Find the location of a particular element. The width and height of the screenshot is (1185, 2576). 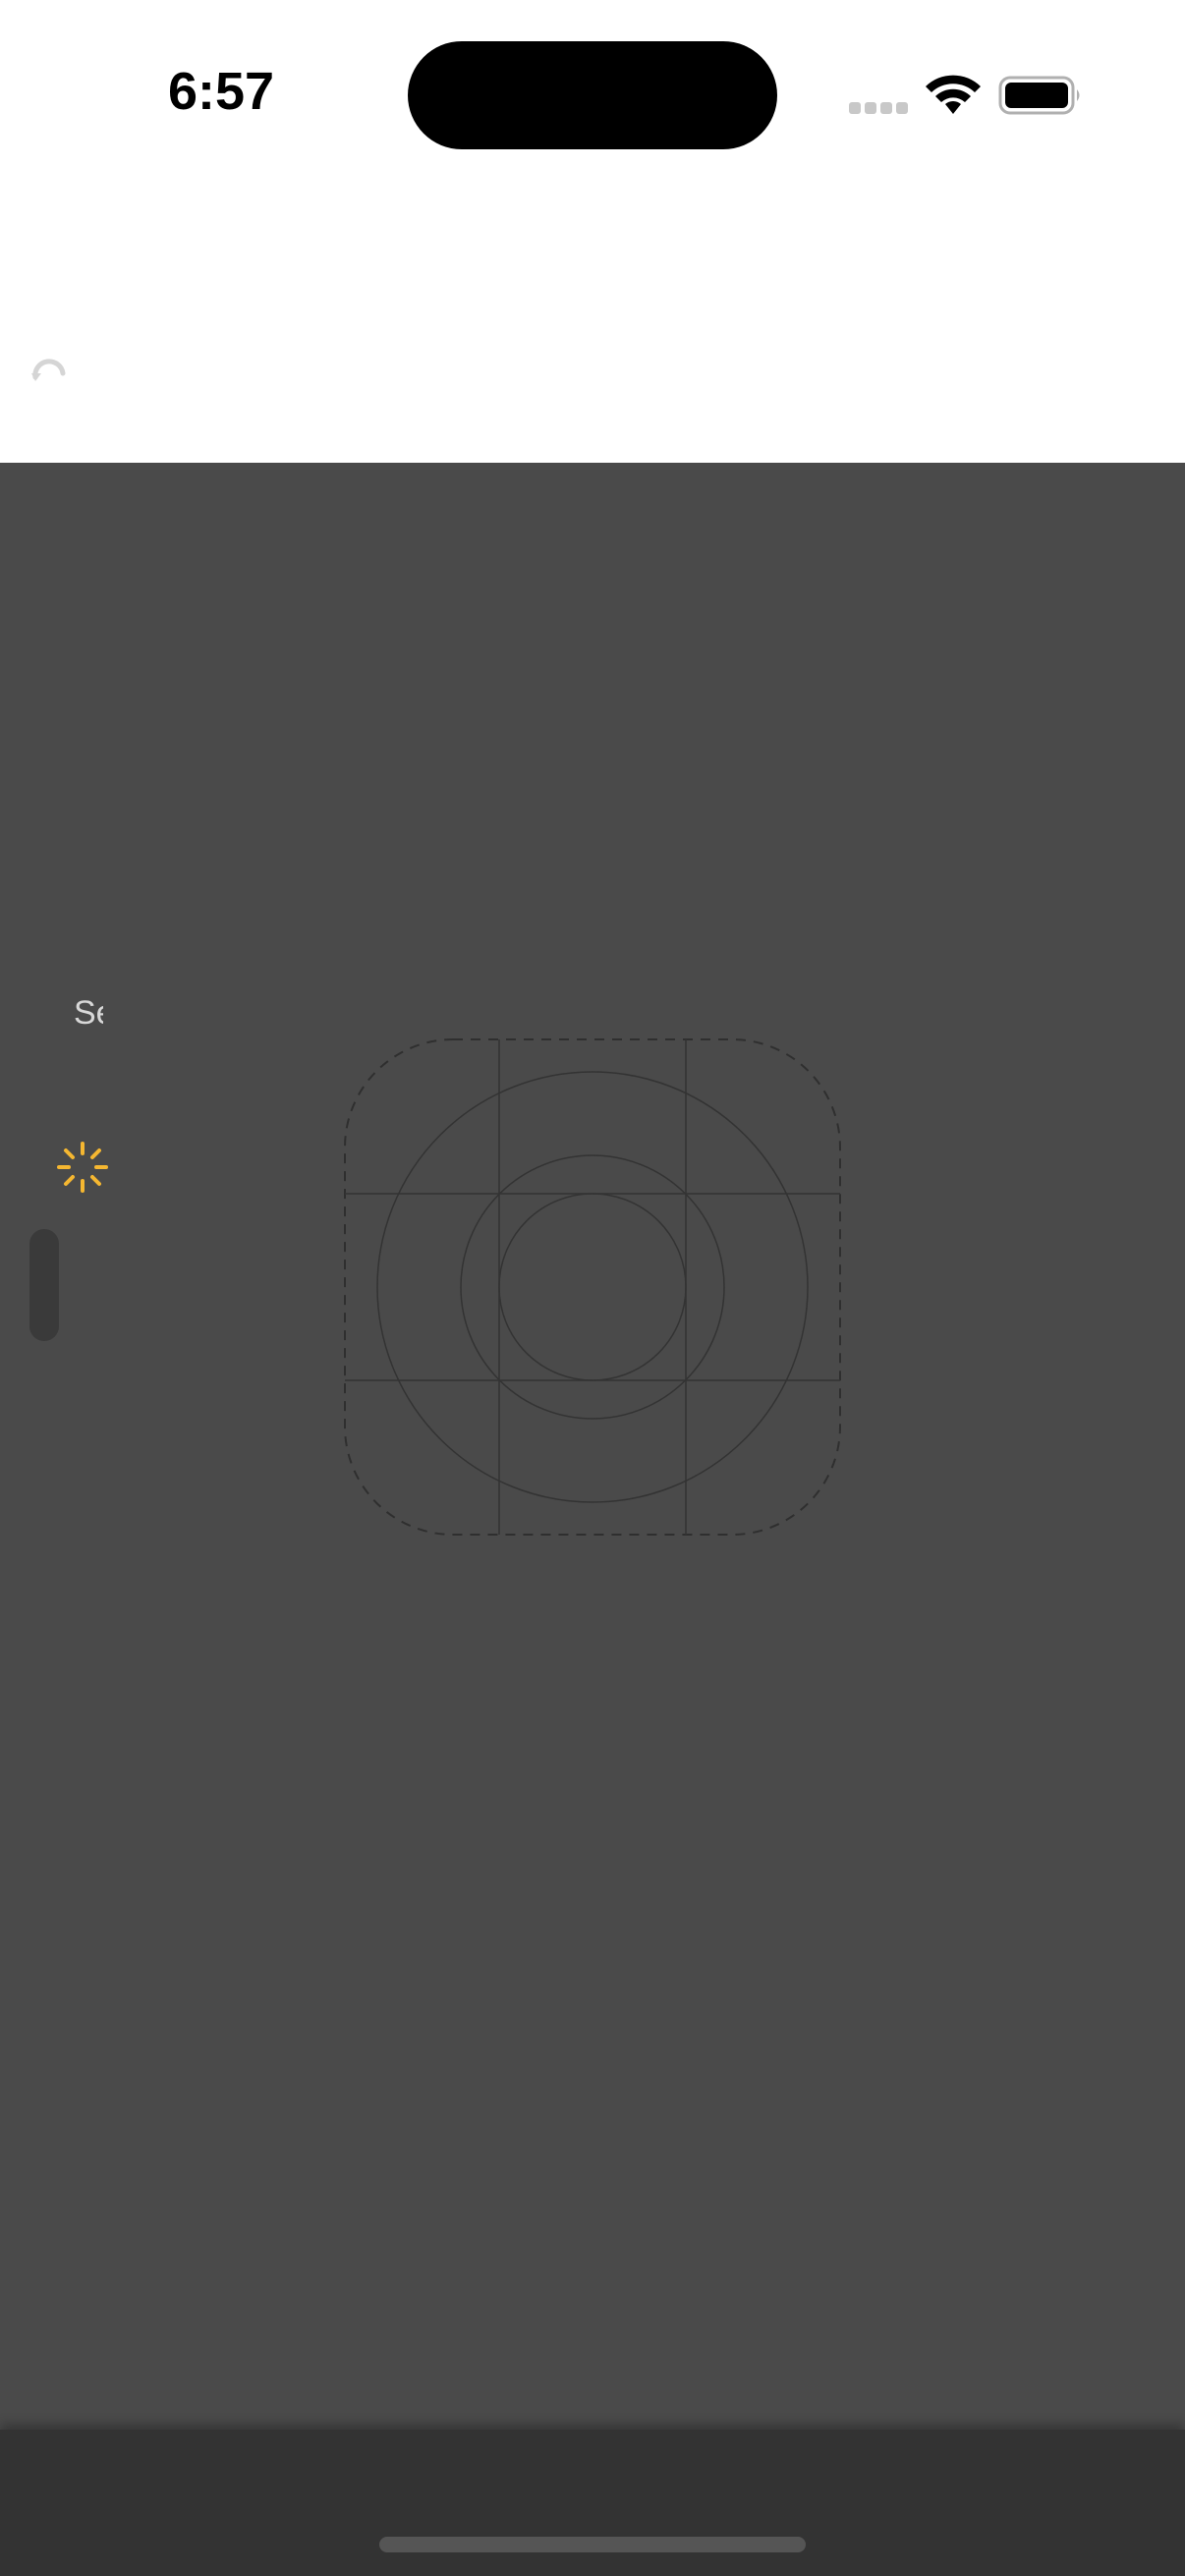

bottom-bar is located at coordinates (592, 2503).